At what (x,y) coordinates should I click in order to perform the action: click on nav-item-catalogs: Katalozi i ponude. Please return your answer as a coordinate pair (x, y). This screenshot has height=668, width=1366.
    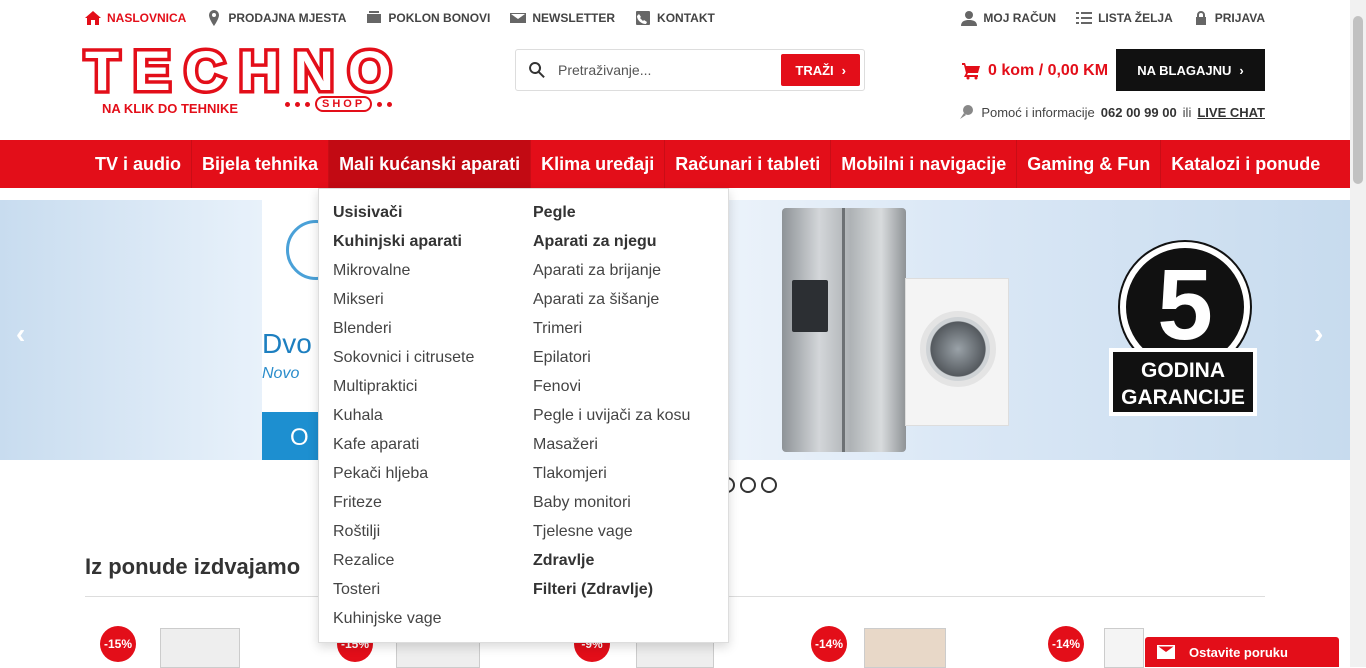
    Looking at the image, I should click on (1245, 164).